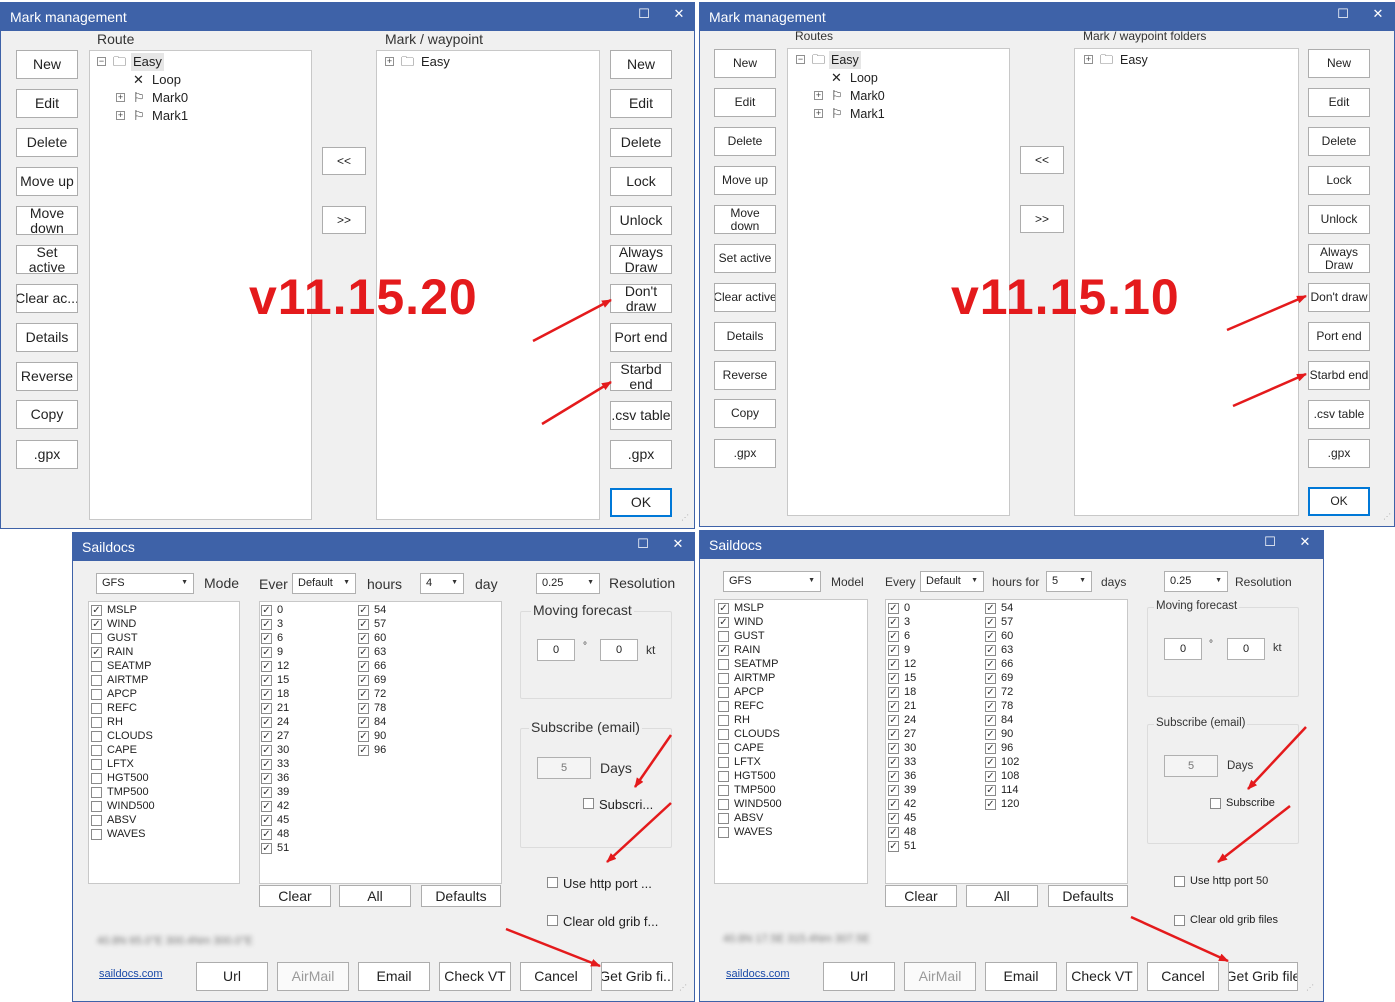 Image resolution: width=1395 pixels, height=1002 pixels. I want to click on moving-speed-input: 0, so click(619, 650).